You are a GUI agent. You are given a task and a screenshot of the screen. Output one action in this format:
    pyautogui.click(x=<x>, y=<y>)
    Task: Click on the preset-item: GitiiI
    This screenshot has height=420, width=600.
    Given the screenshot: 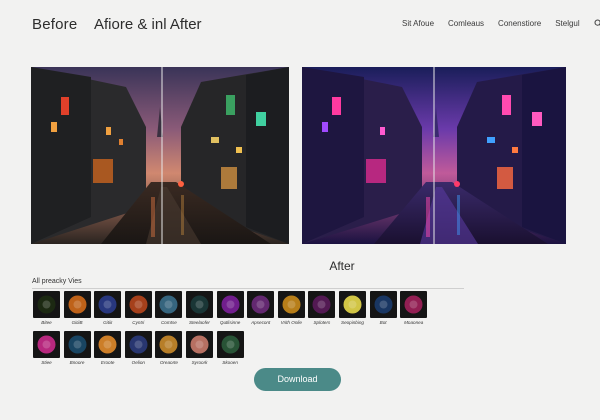 What is the action you would take?
    pyautogui.click(x=108, y=308)
    